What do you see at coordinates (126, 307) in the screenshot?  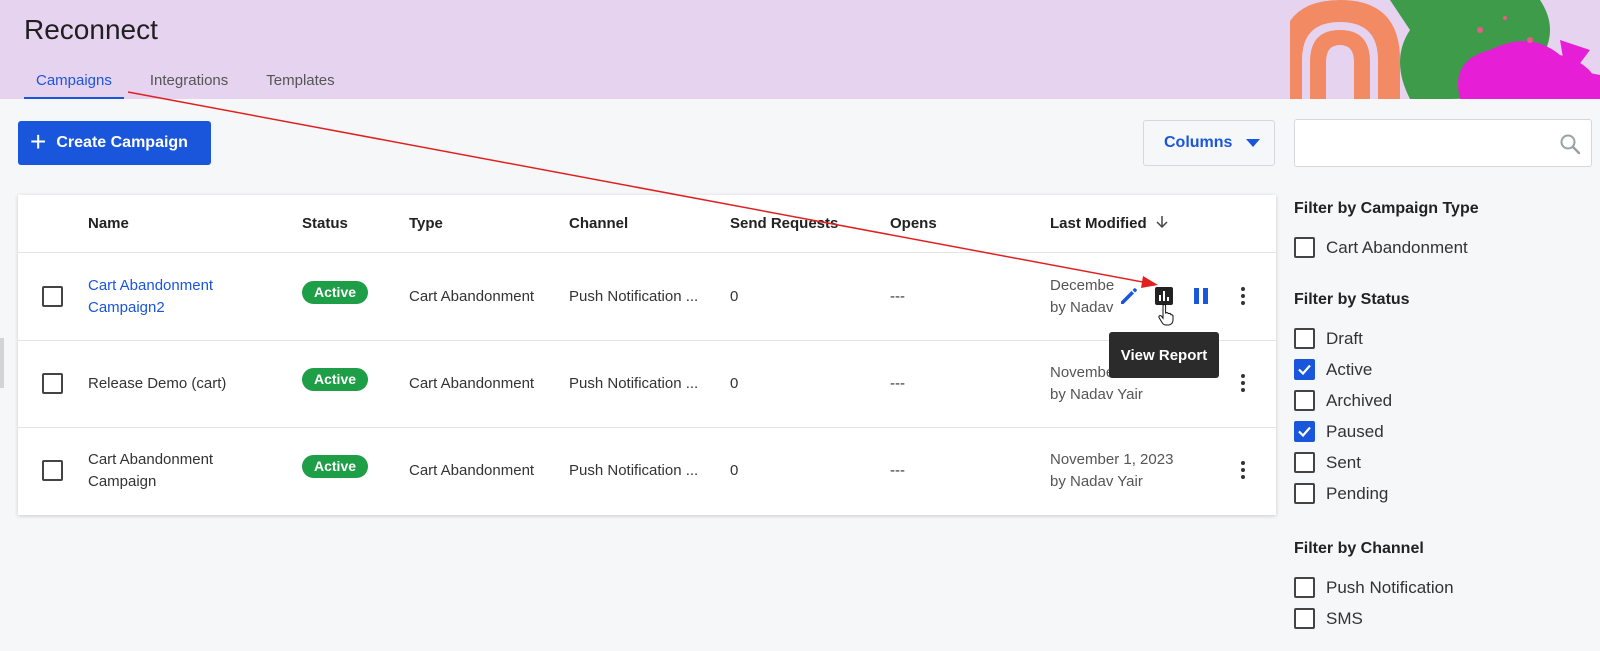 I see `campaign-name-line: Campaign2` at bounding box center [126, 307].